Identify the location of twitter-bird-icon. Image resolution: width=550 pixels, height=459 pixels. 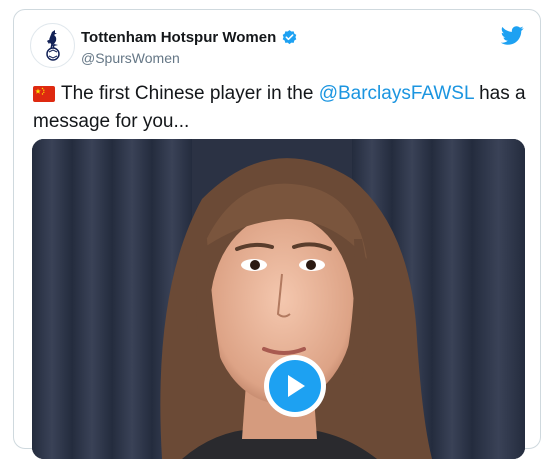
(512, 38).